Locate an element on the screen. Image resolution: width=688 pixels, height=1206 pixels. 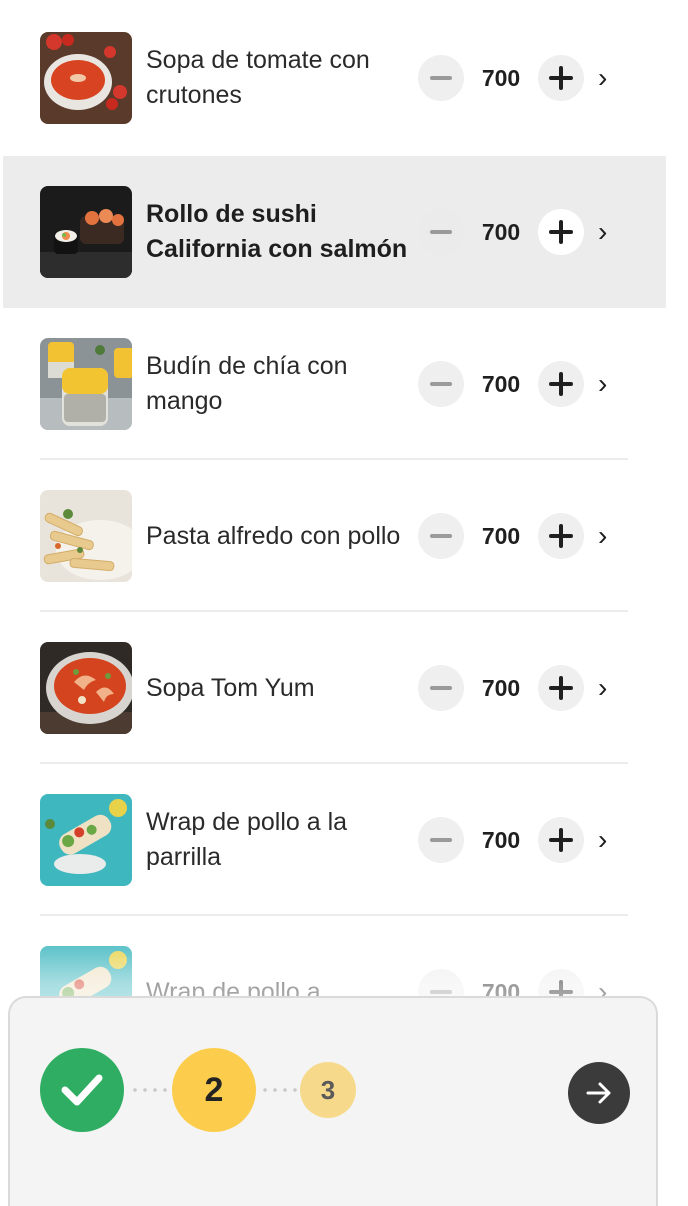
step-current: 2 is located at coordinates (214, 1090).